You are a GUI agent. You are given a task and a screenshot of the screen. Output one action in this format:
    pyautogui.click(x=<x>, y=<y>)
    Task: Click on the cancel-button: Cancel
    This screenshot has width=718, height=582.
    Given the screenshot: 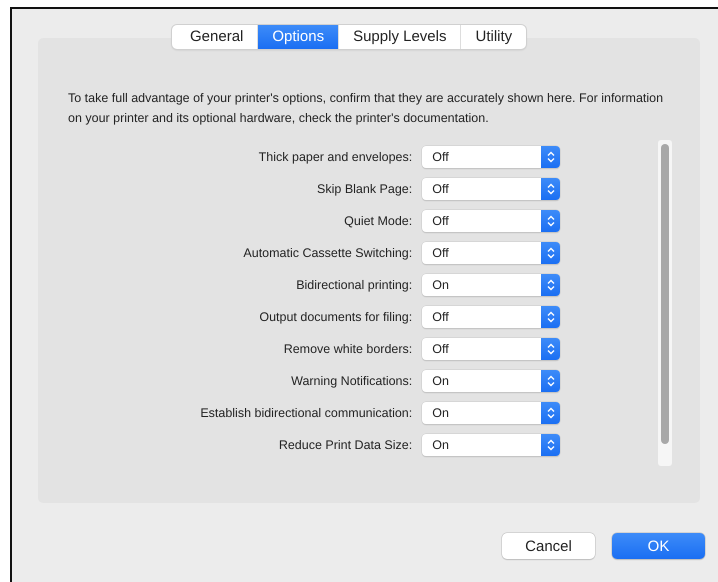 What is the action you would take?
    pyautogui.click(x=548, y=546)
    